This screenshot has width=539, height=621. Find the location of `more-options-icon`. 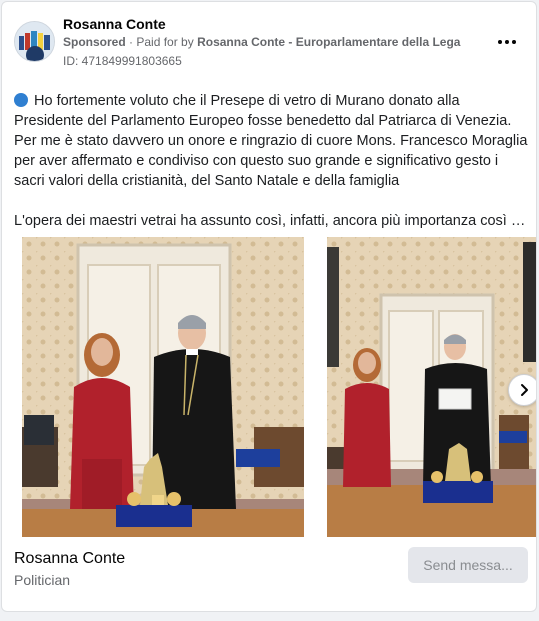

more-options-icon is located at coordinates (507, 42).